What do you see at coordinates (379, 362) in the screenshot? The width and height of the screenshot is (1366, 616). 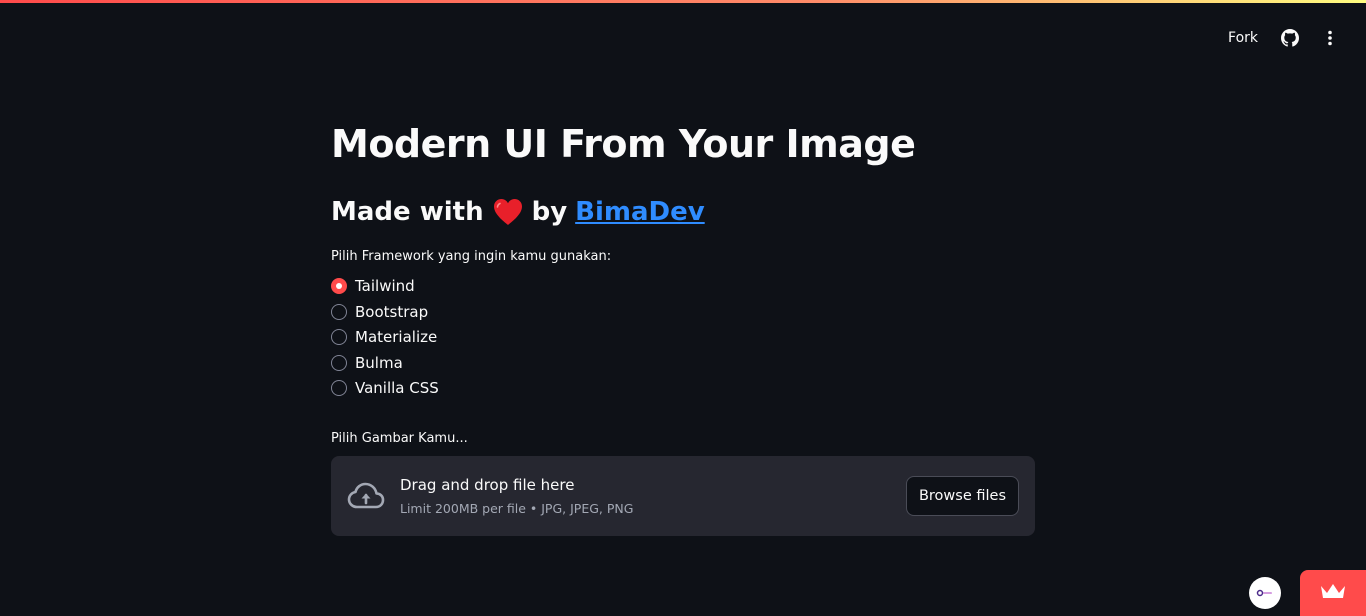 I see `radio-label: Bulma` at bounding box center [379, 362].